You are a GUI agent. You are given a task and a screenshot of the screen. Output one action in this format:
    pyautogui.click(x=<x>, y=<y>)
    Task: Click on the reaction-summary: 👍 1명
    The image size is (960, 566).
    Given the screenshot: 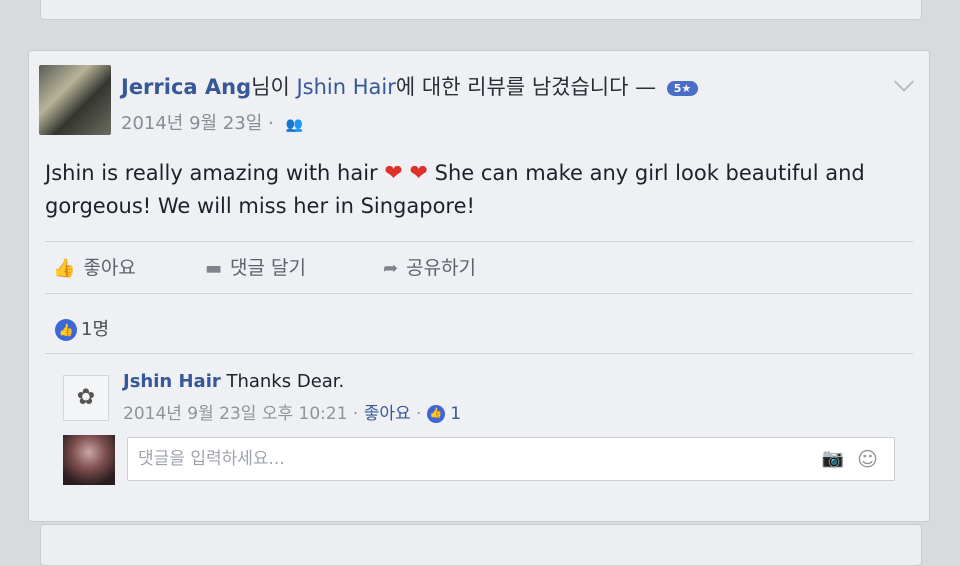 What is the action you would take?
    pyautogui.click(x=82, y=328)
    